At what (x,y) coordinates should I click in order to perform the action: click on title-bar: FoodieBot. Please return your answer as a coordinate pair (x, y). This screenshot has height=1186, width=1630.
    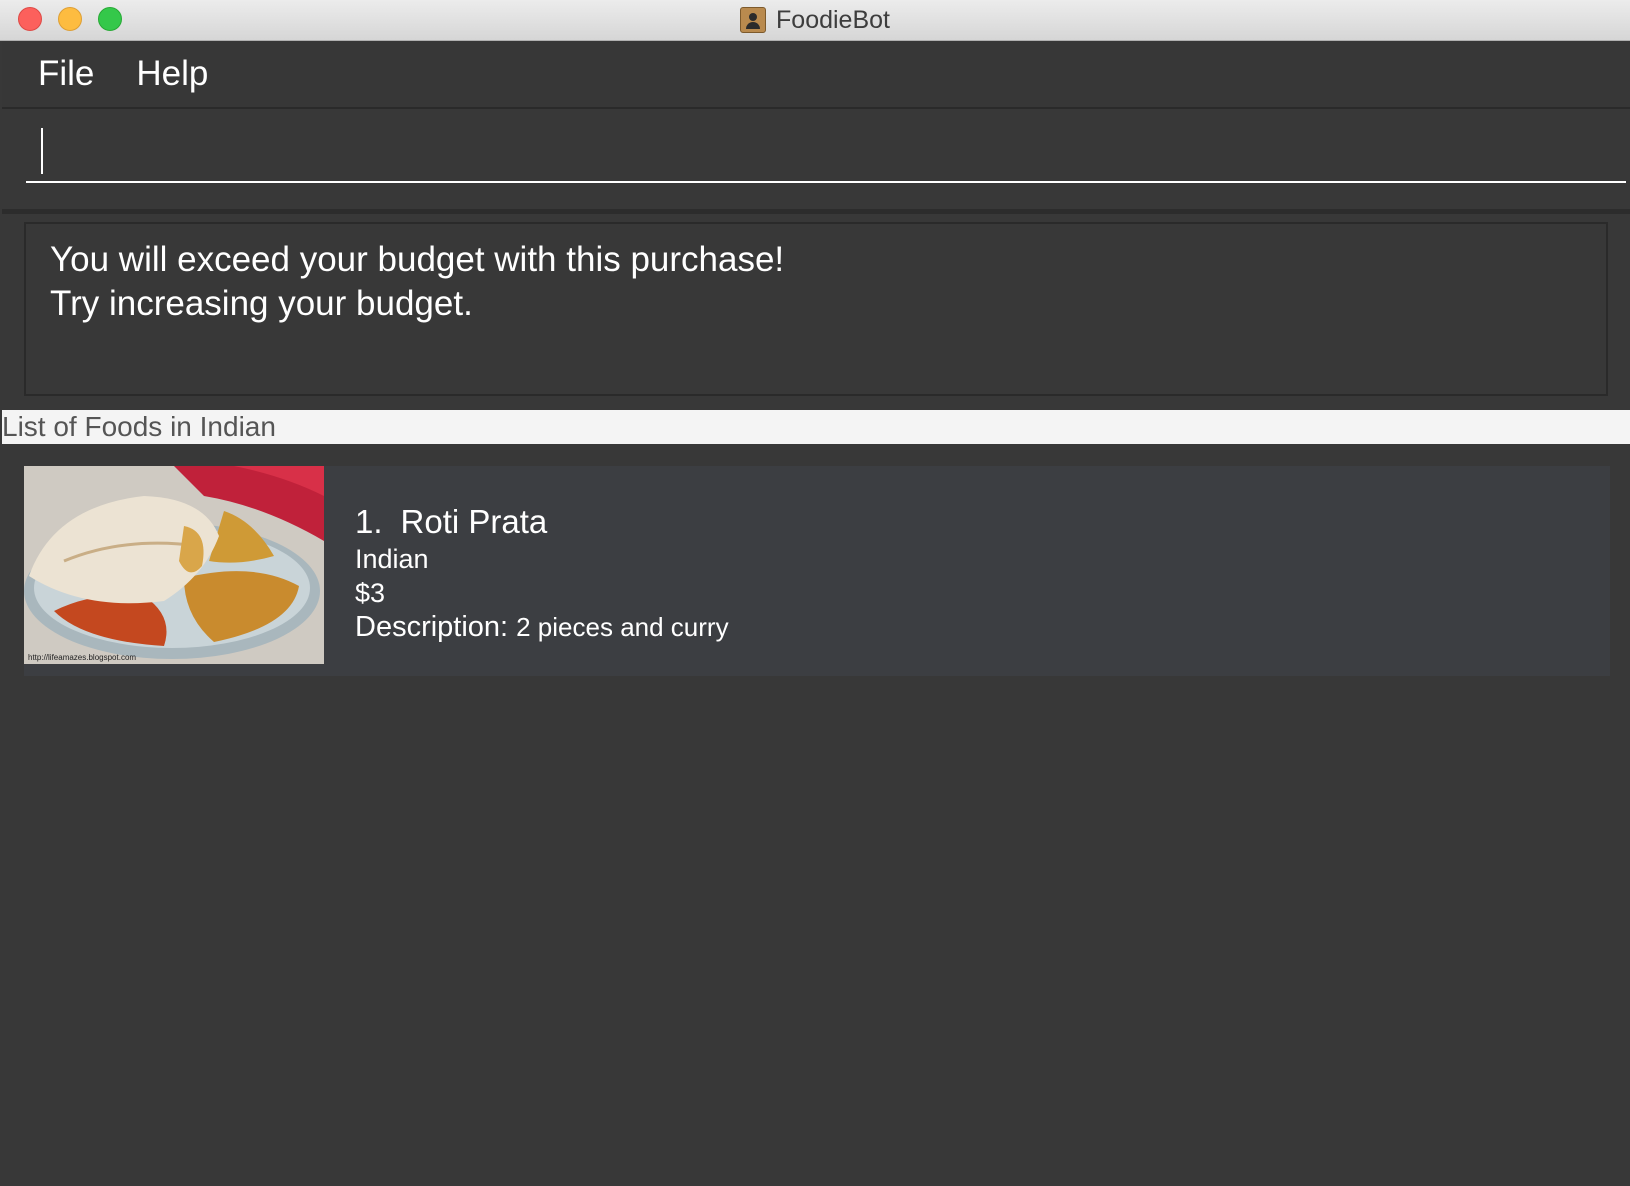
    Looking at the image, I should click on (815, 20).